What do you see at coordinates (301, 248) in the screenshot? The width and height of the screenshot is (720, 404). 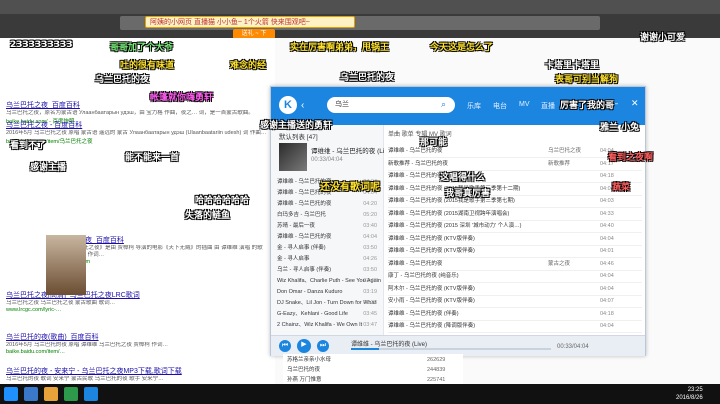 I see `playlist-song-name: 金 - 寻人启事 (伴奏)` at bounding box center [301, 248].